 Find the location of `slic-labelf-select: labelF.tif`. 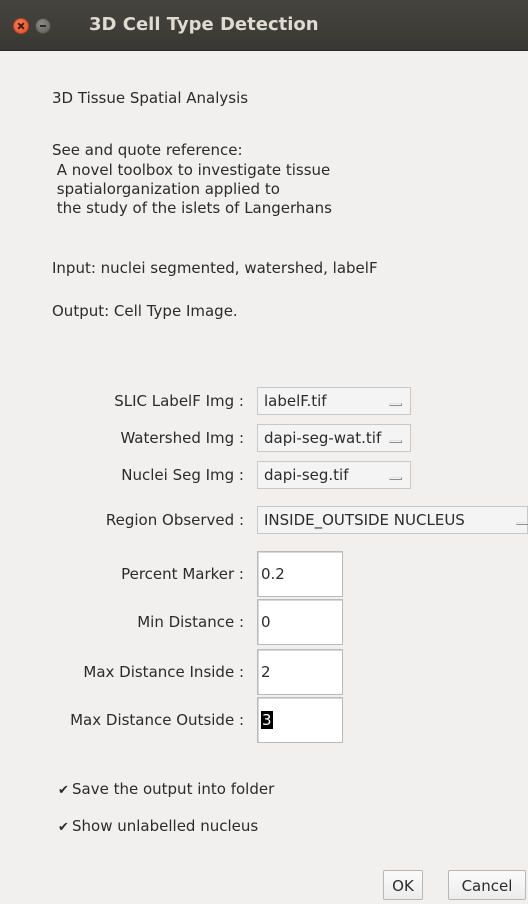

slic-labelf-select: labelF.tif is located at coordinates (334, 401).